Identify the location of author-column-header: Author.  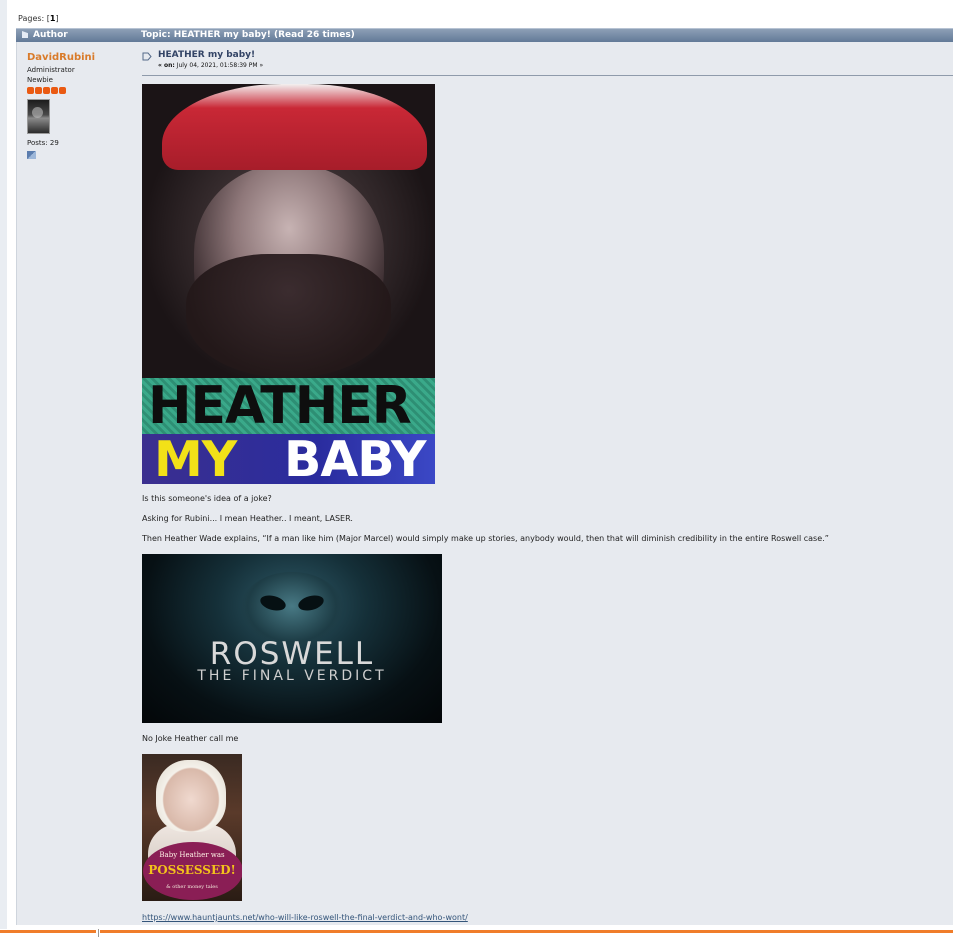
(45, 35).